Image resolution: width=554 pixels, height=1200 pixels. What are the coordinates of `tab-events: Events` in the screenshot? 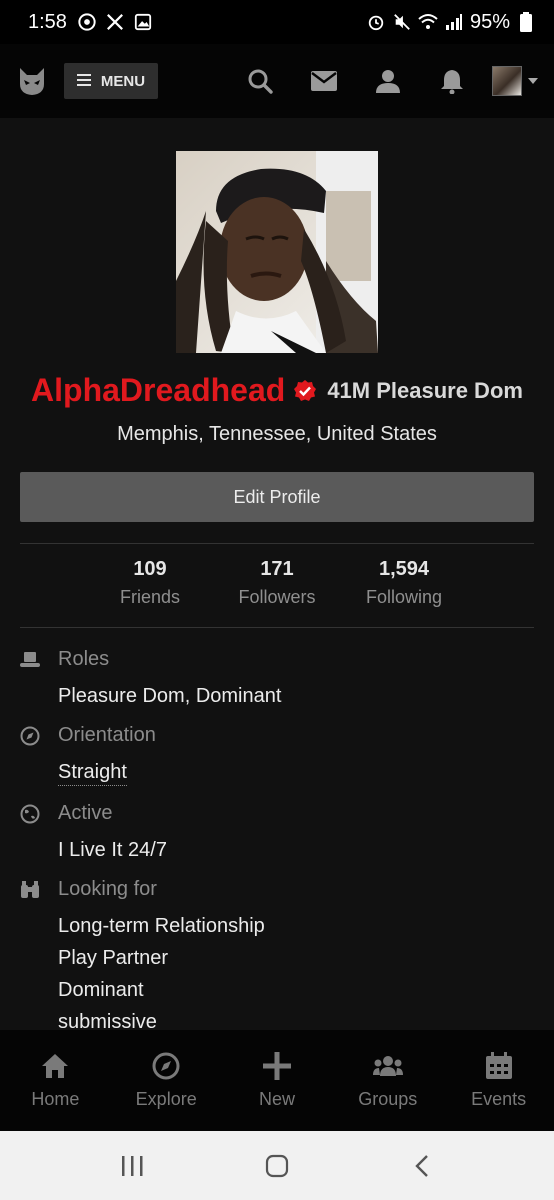 It's located at (498, 1080).